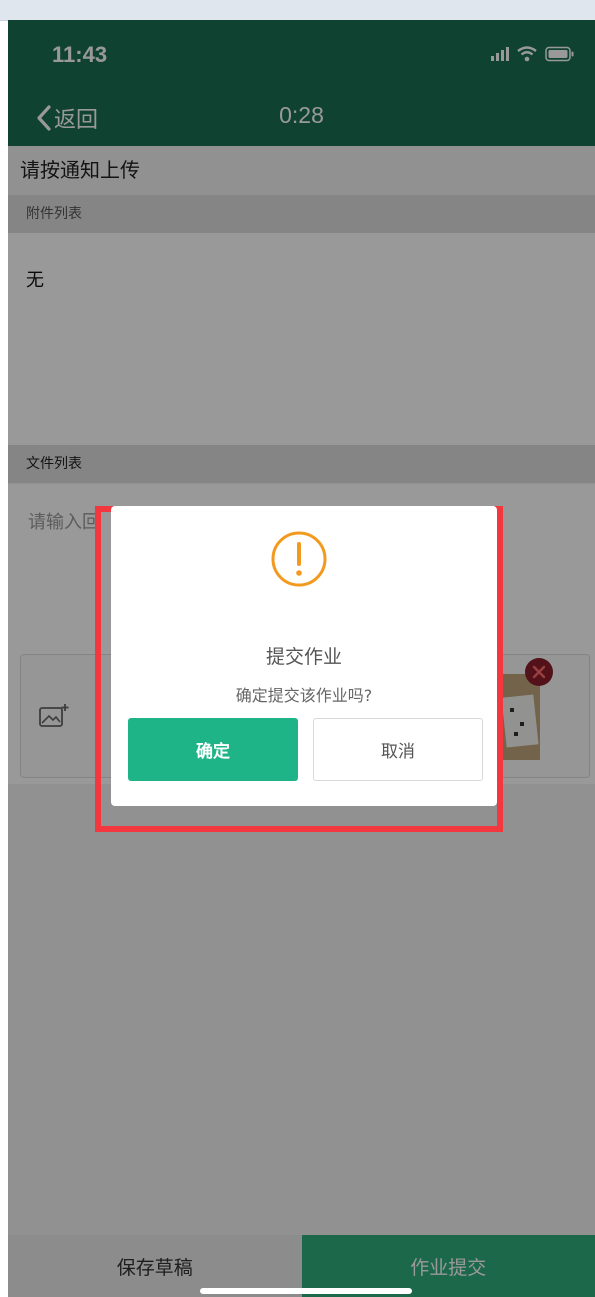  Describe the element at coordinates (304, 695) in the screenshot. I see `dialog-message: 确定提交该作业吗?` at that location.